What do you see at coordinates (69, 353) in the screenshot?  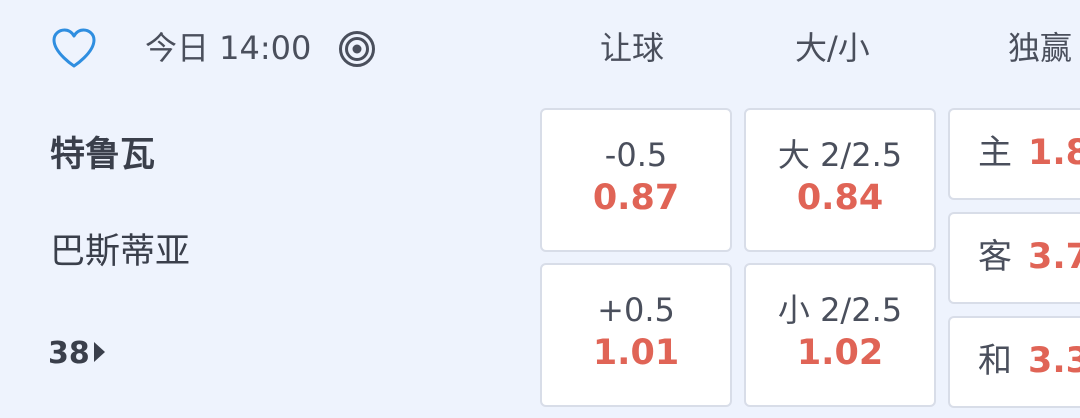 I see `more-markets-count: 38` at bounding box center [69, 353].